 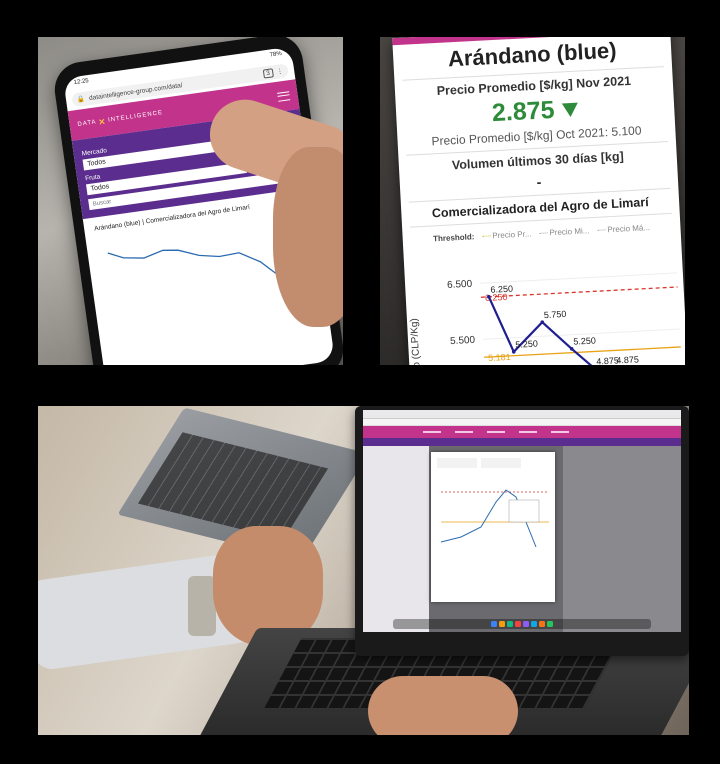 I want to click on status-time: 12:25, so click(x=81, y=82).